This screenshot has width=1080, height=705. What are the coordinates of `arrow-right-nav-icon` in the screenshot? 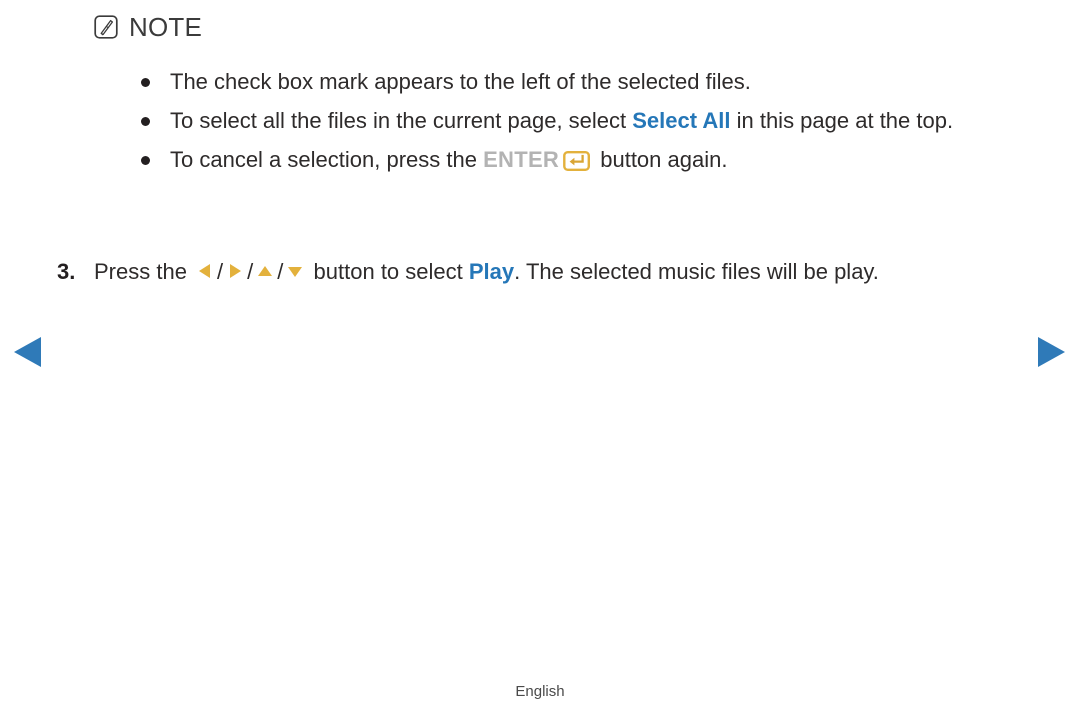 It's located at (1051, 352).